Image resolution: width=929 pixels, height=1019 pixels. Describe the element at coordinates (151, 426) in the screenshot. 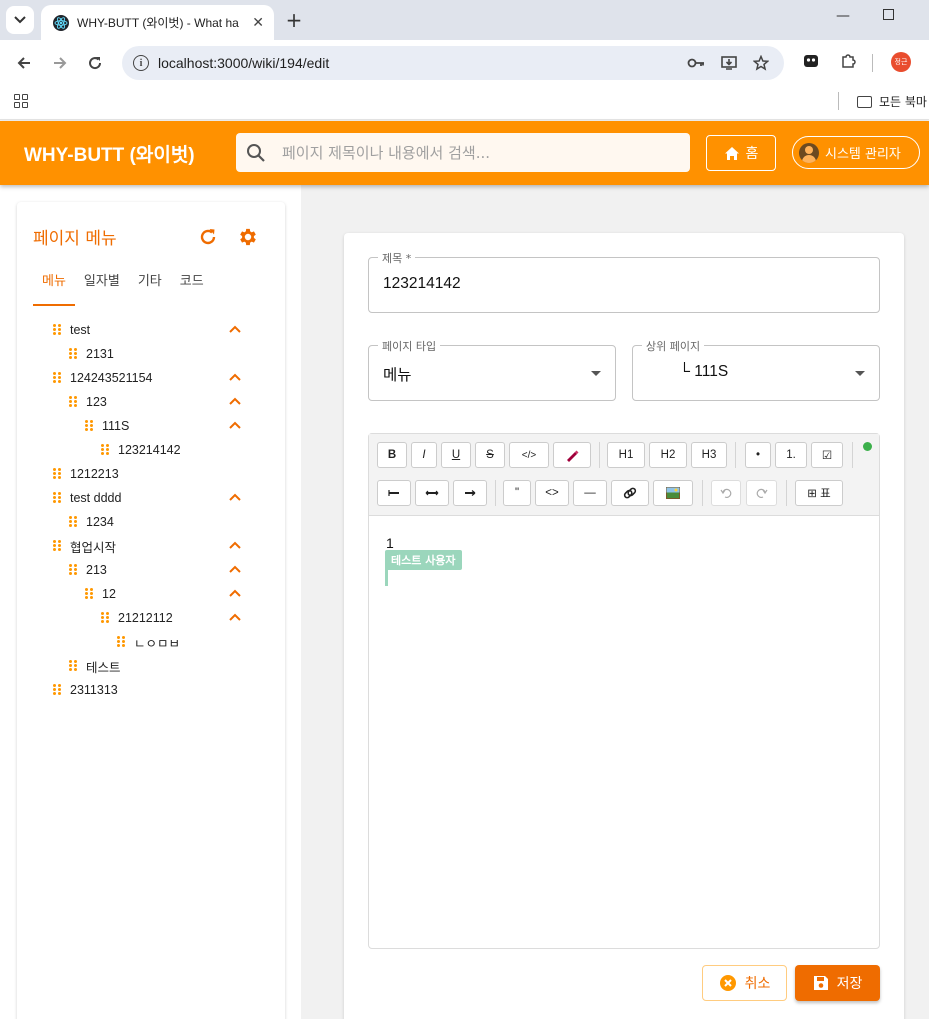

I see `tree-item: 111S` at that location.